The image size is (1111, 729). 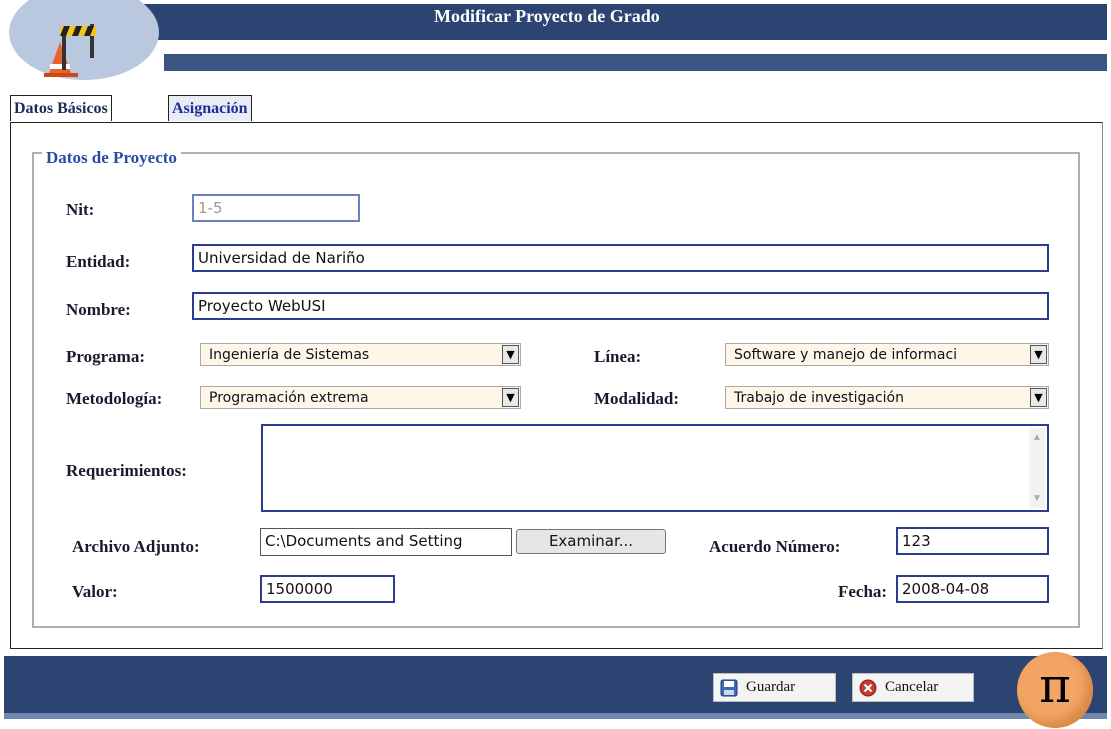 I want to click on valor-label: Valor:, so click(x=95, y=591).